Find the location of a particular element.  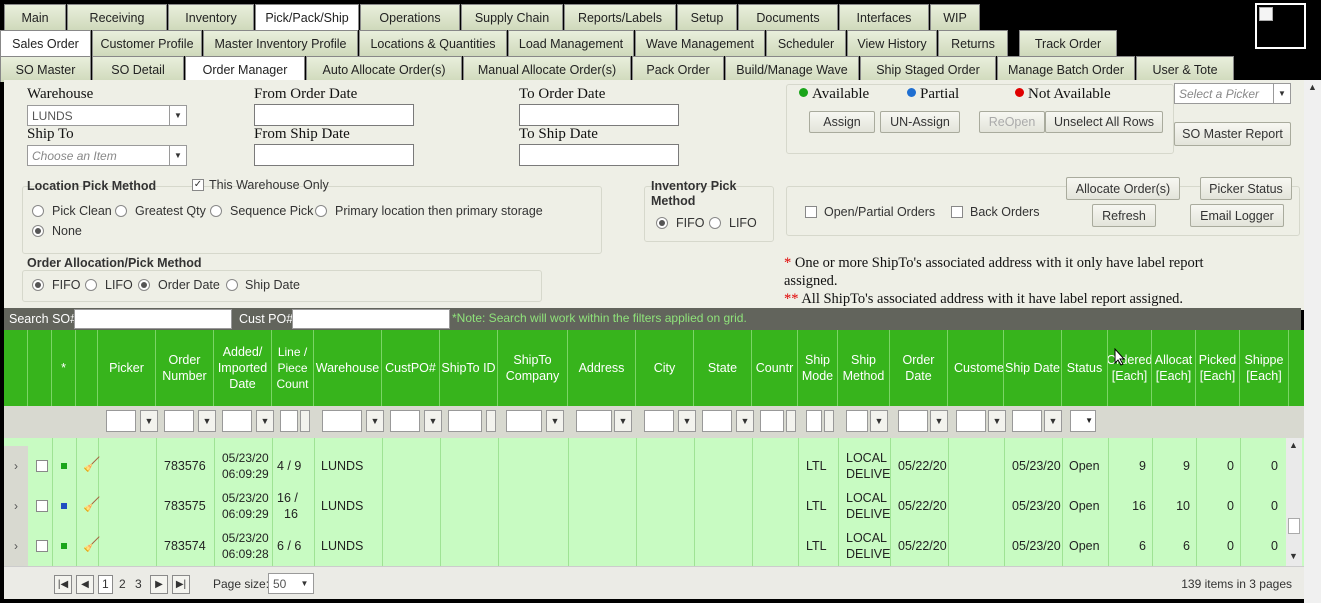

page-3-button: 3 is located at coordinates (138, 584).